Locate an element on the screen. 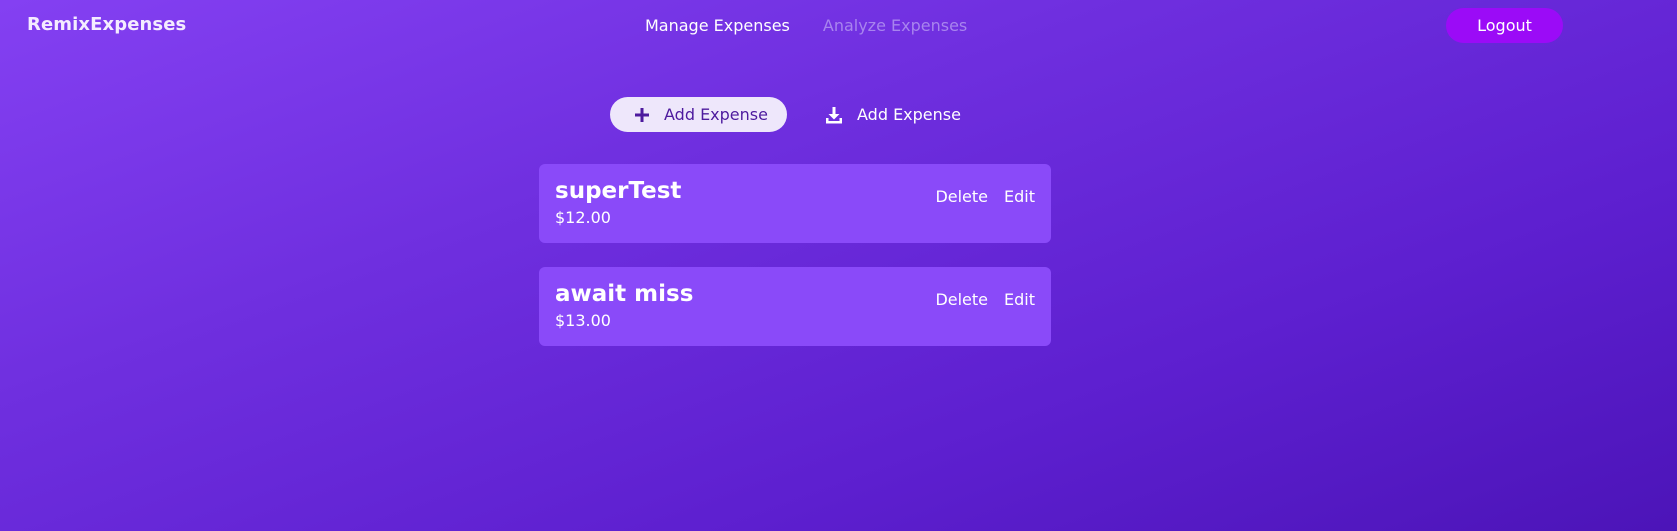 The image size is (1677, 531). expense-title: superTest is located at coordinates (618, 191).